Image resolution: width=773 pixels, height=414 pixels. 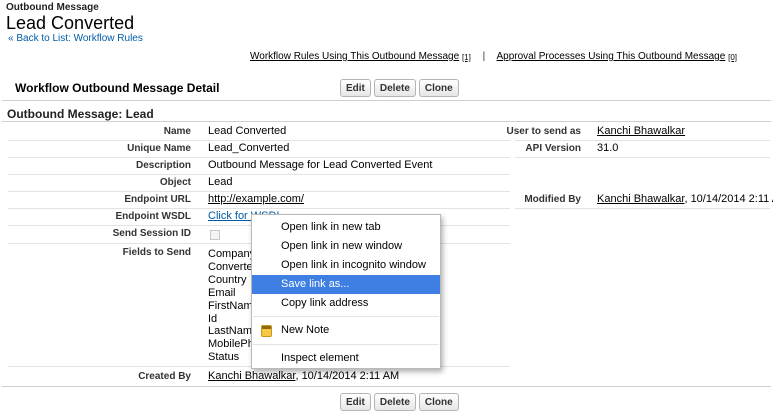 I want to click on api-version-value: 31.0, so click(x=608, y=148).